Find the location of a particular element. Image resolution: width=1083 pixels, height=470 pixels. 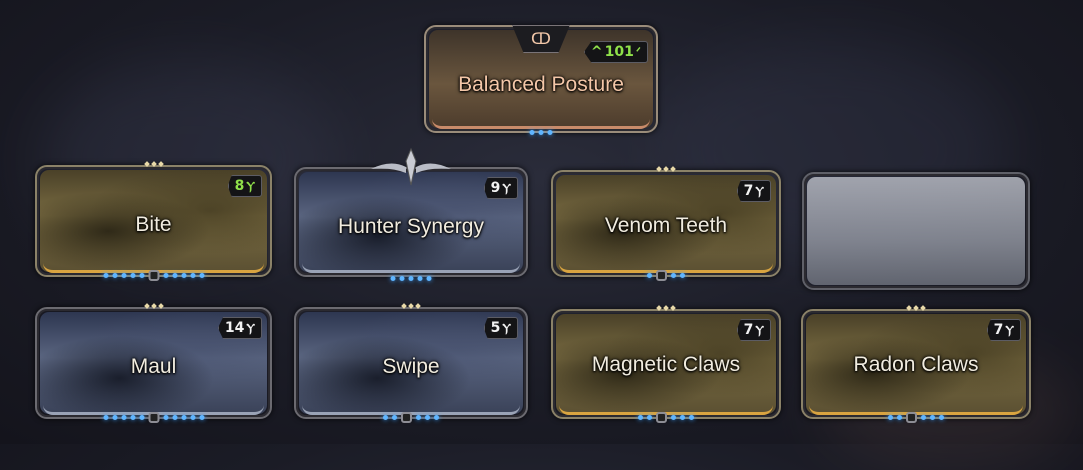

drain-value: 8 is located at coordinates (239, 186).